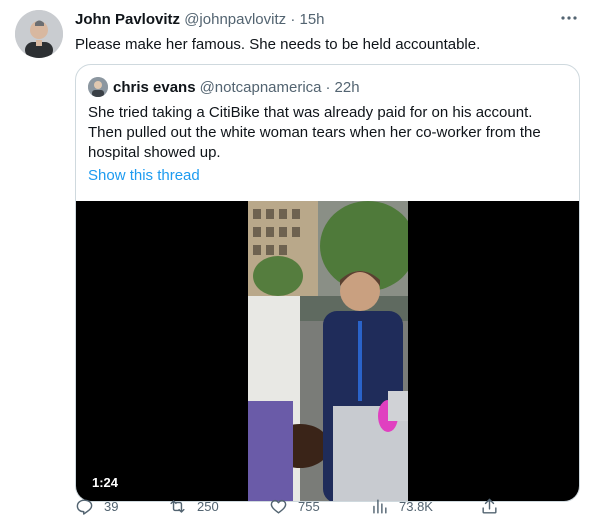 This screenshot has height=530, width=597. Describe the element at coordinates (489, 506) in the screenshot. I see `share-icon` at that location.